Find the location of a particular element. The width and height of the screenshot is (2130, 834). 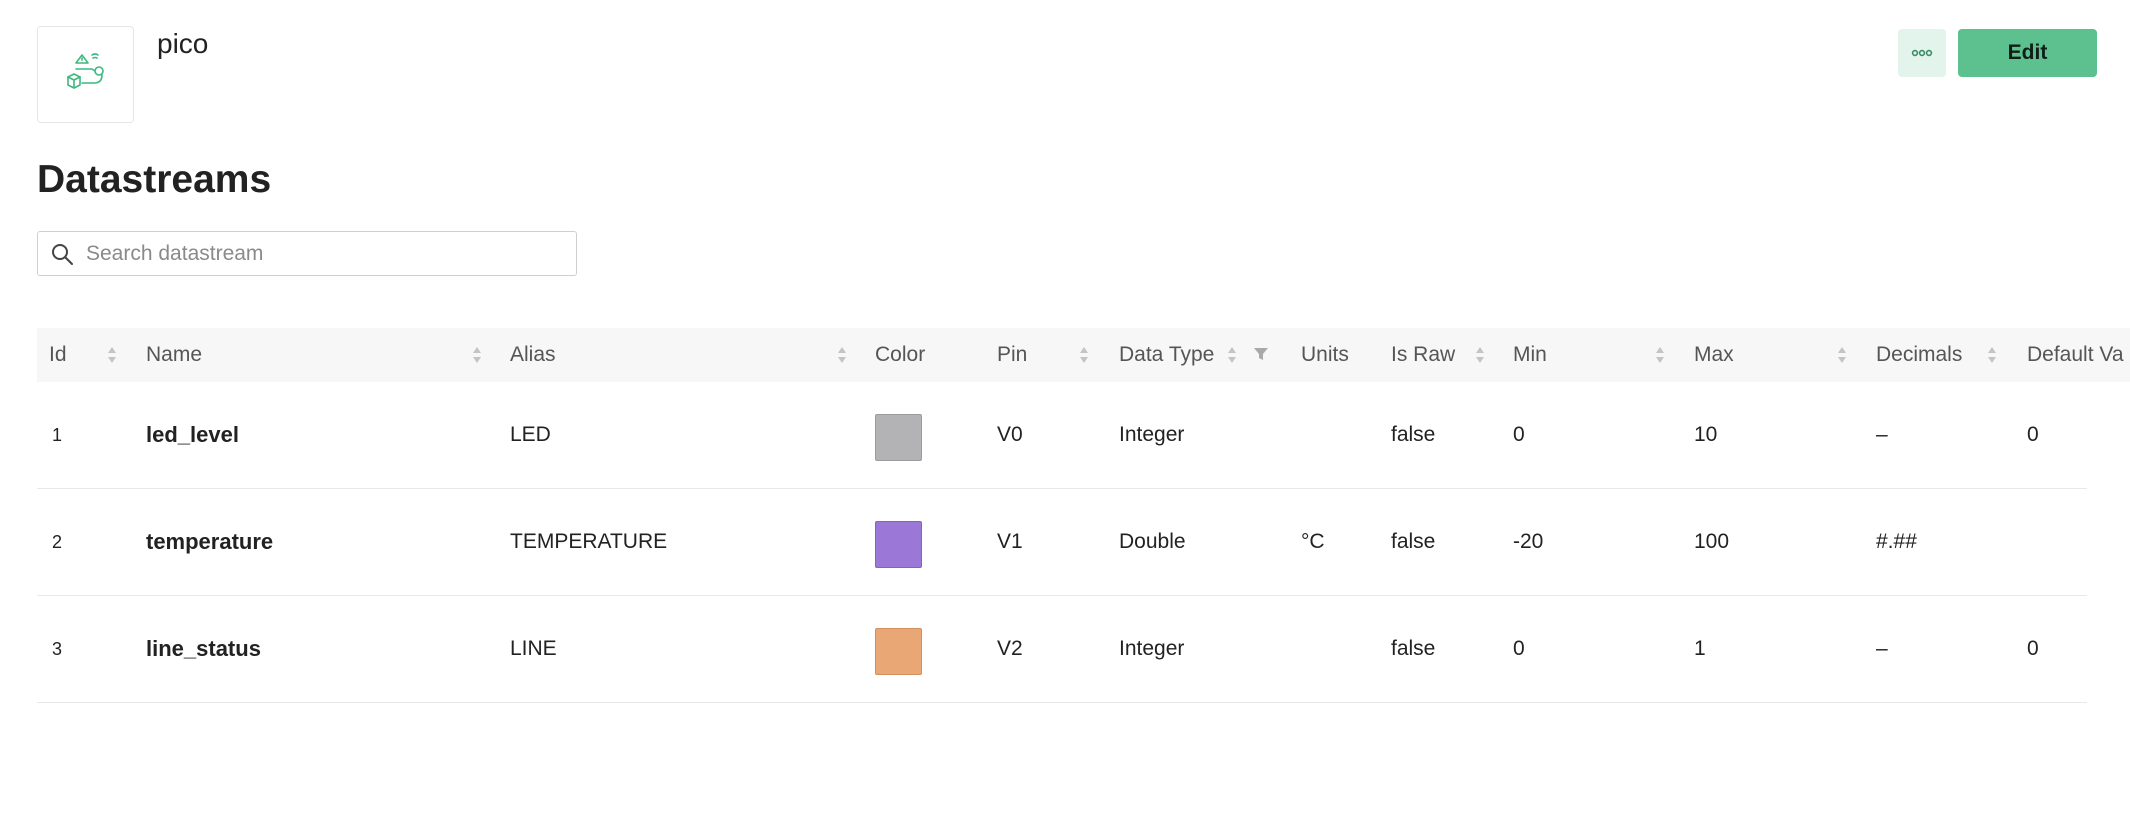

column-header-name: Name is located at coordinates (174, 355).